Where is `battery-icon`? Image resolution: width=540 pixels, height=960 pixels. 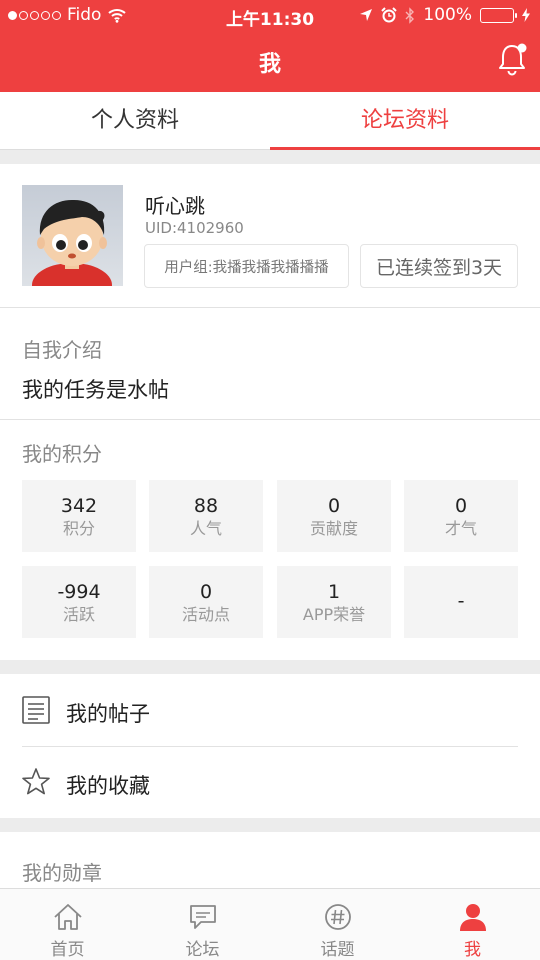
battery-icon is located at coordinates (498, 15).